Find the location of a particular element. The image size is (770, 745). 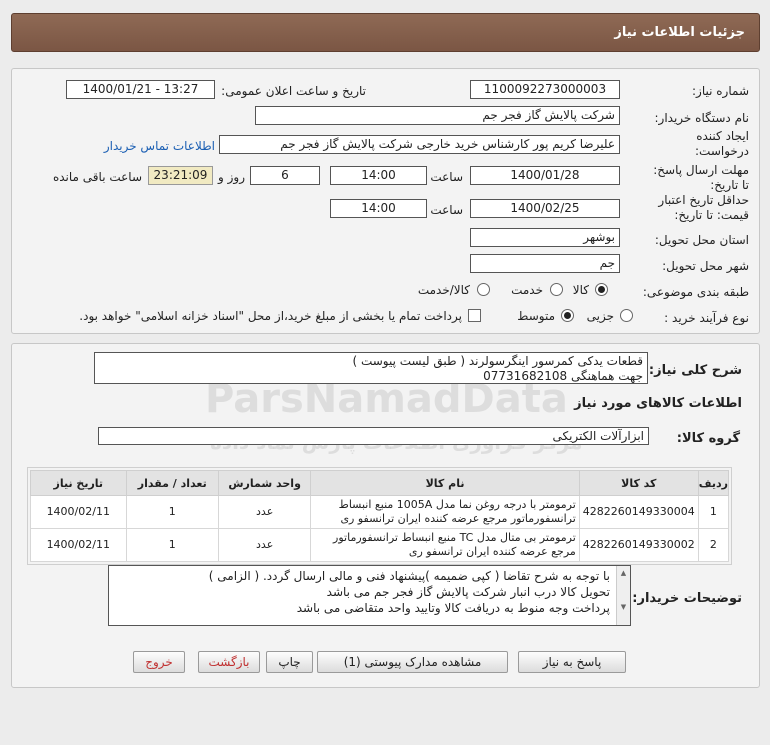

contact-info-link: اطلاعات تماس خریدار is located at coordinates (159, 146).